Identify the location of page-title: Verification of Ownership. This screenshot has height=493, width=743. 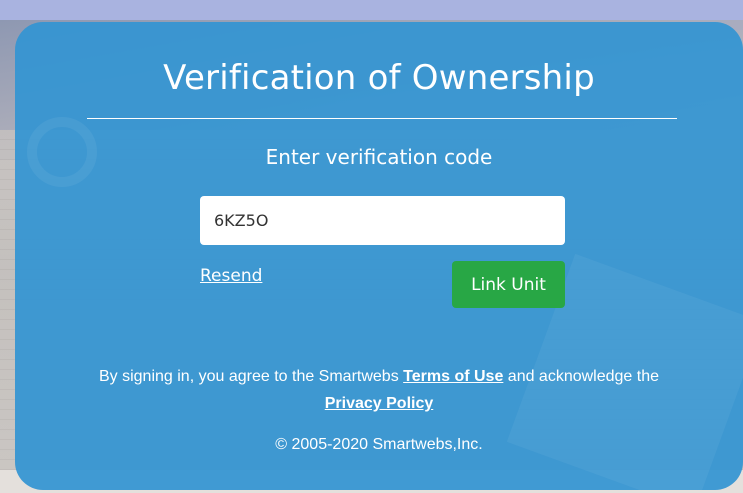
(379, 78).